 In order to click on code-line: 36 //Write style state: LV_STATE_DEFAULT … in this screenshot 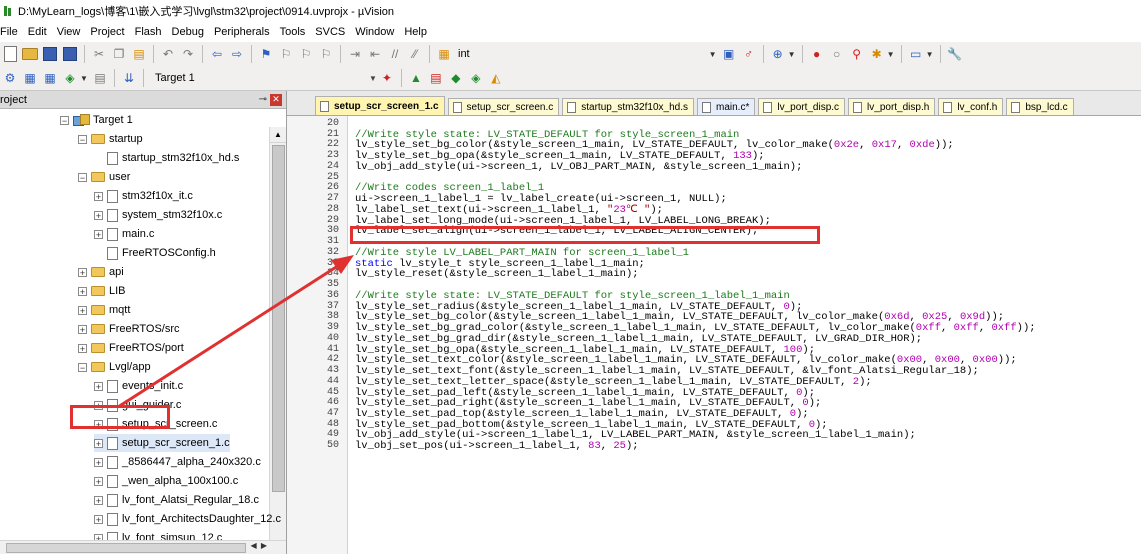, I will do `click(714, 296)`.